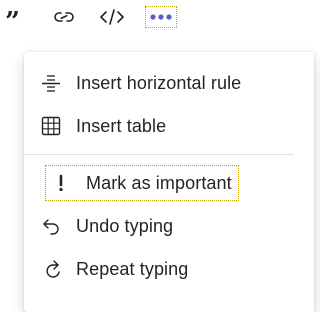  I want to click on link-icon, so click(64, 17).